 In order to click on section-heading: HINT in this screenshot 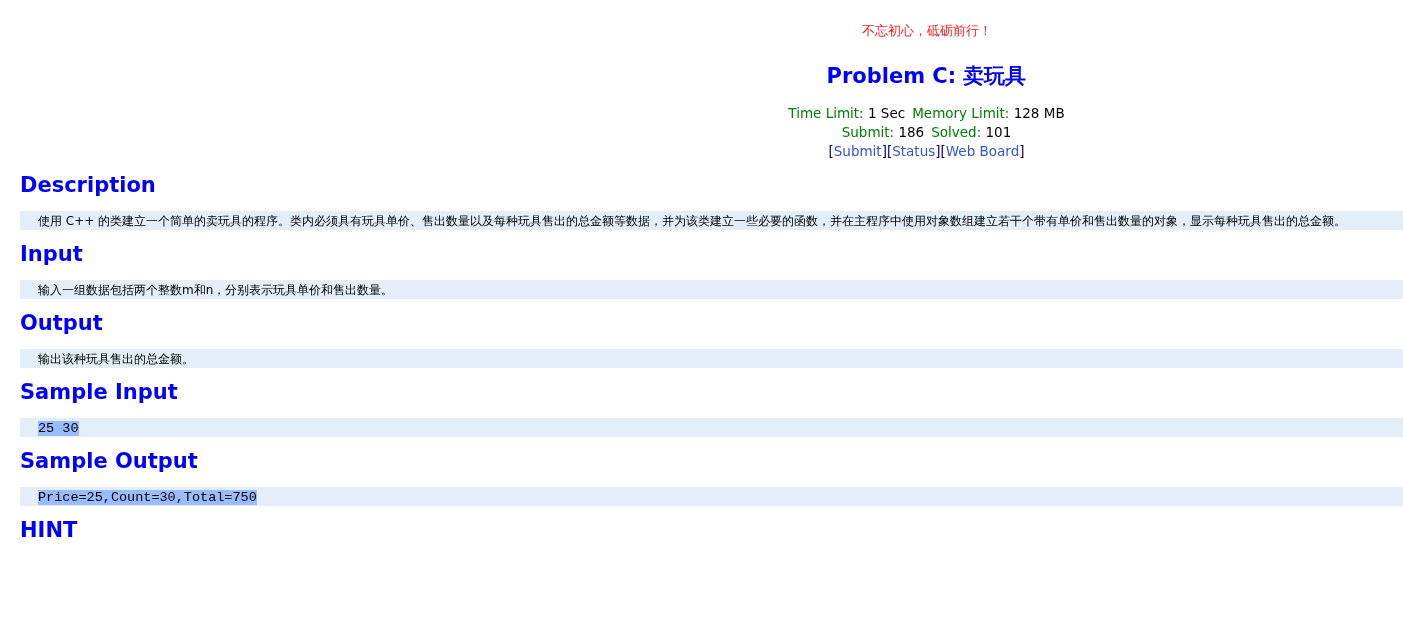, I will do `click(49, 530)`.